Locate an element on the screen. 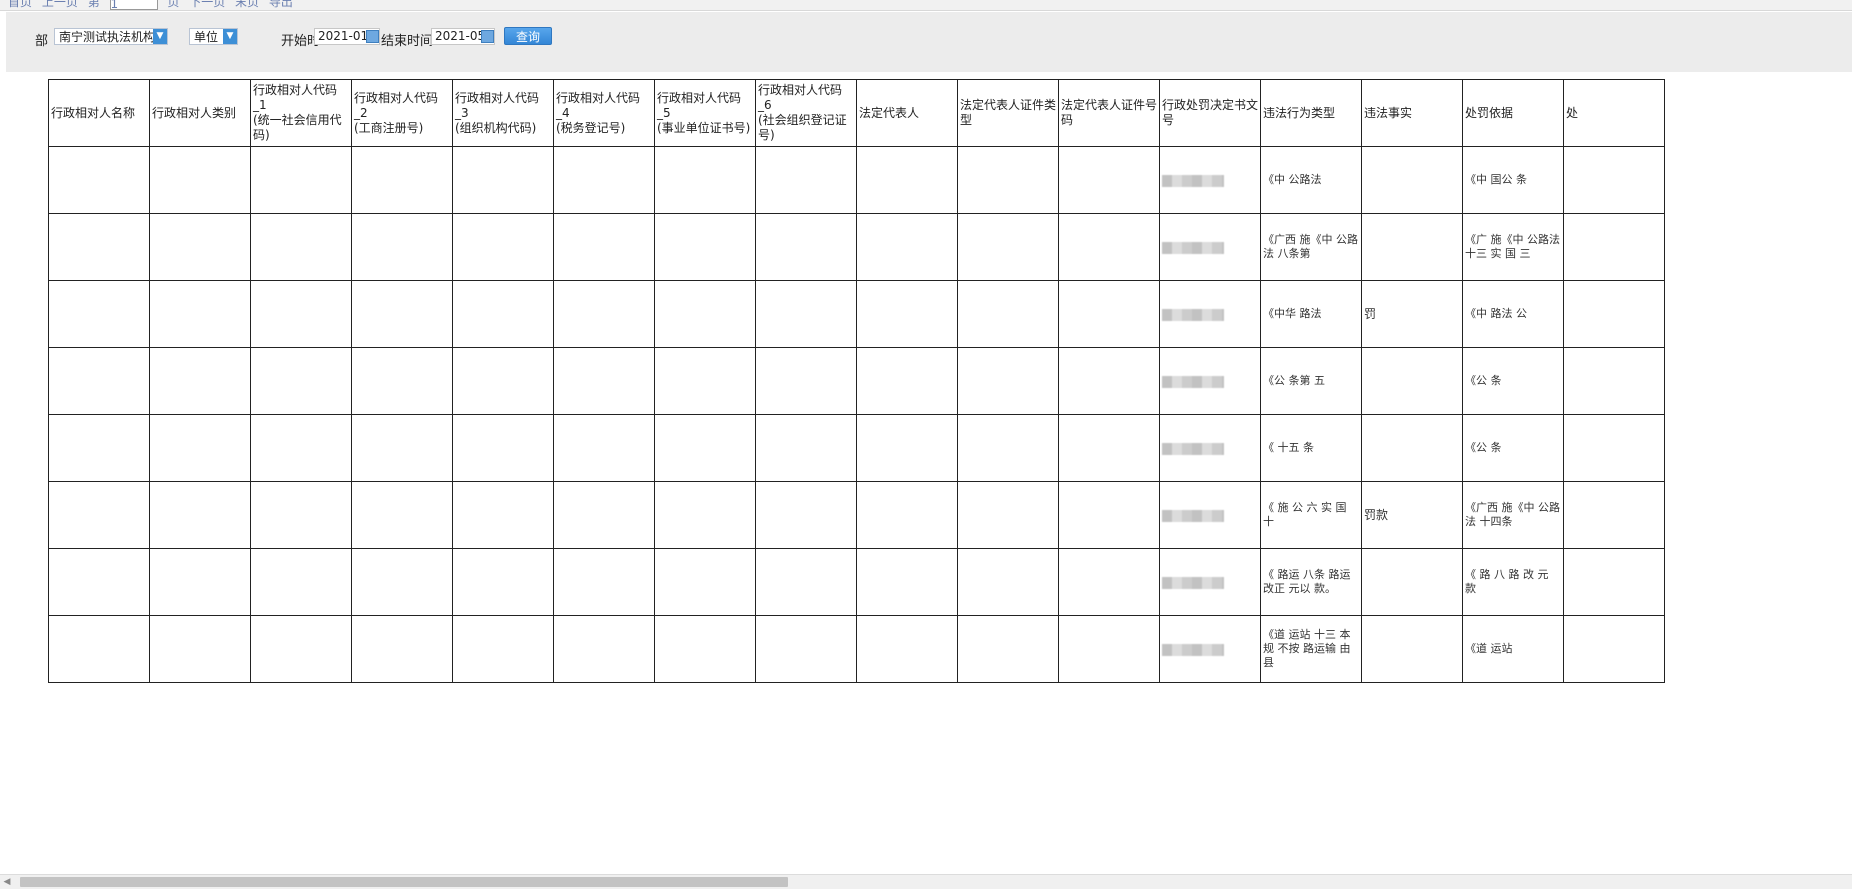 The width and height of the screenshot is (1852, 889). prev-page-link: 上一页 is located at coordinates (60, 4).